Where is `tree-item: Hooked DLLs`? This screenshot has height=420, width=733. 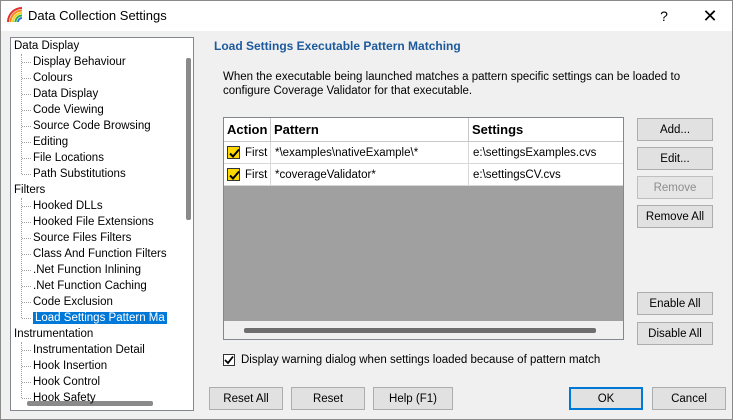 tree-item: Hooked DLLs is located at coordinates (68, 206).